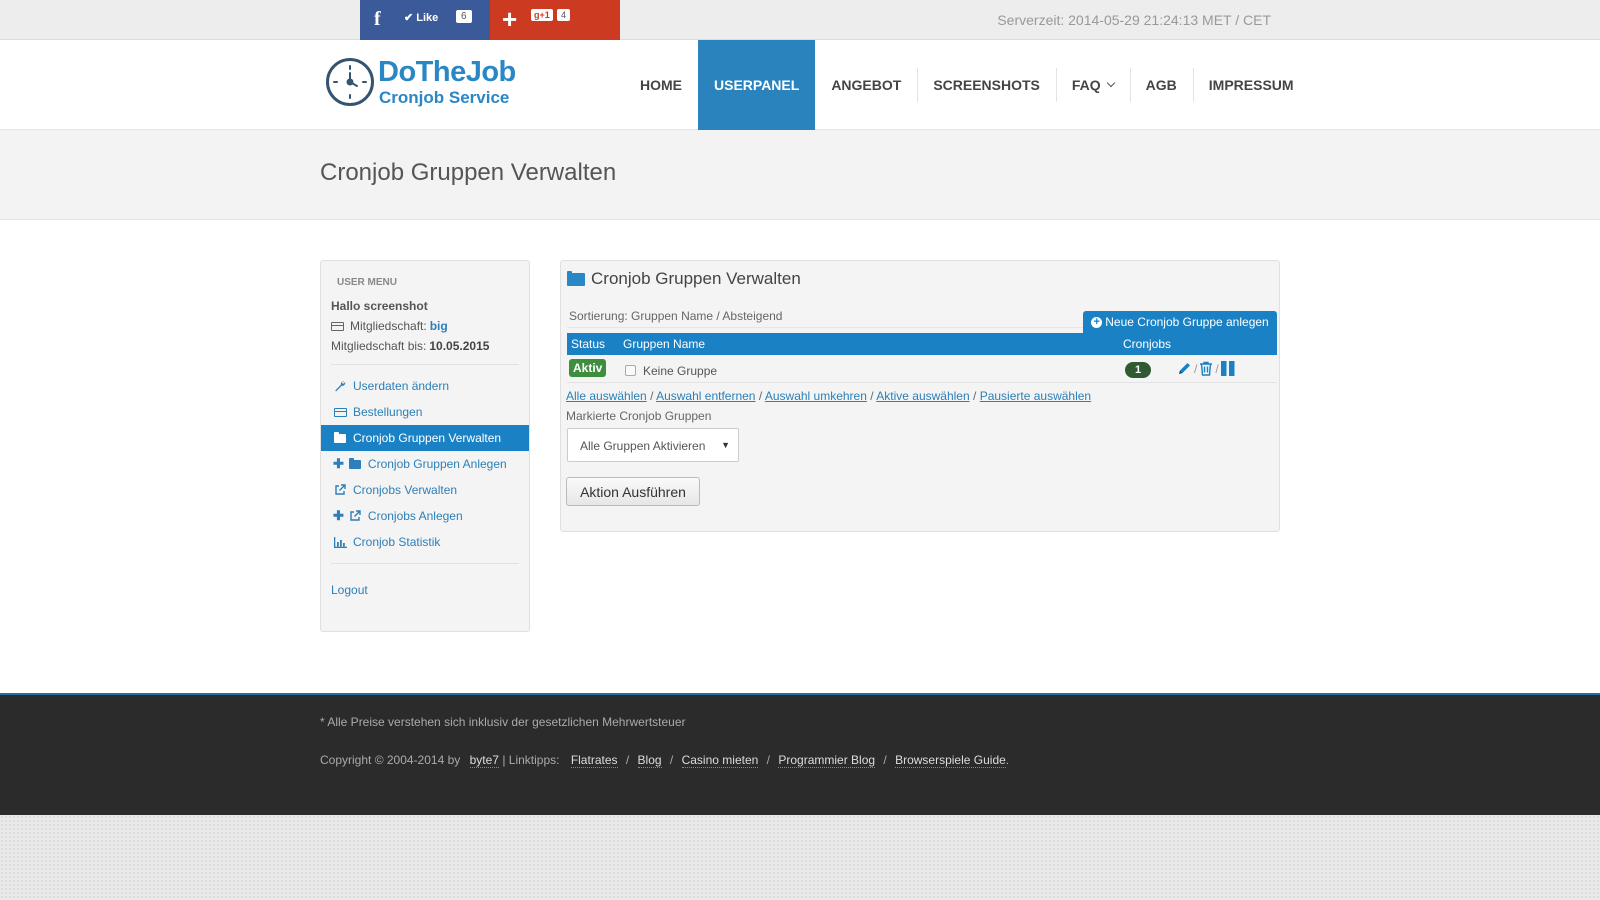  I want to click on sort-info: Sortierung: Gruppen Name / Absteigend, so click(675, 316).